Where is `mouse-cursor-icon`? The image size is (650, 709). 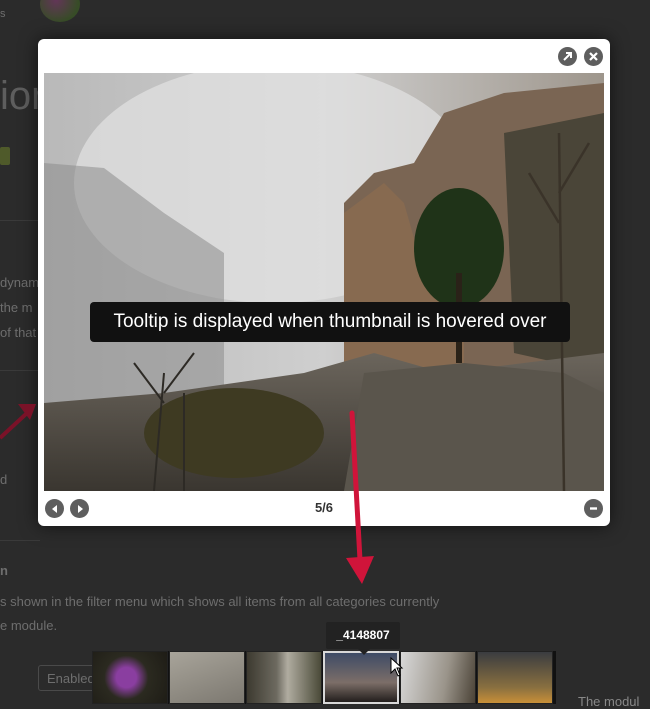 mouse-cursor-icon is located at coordinates (397, 667).